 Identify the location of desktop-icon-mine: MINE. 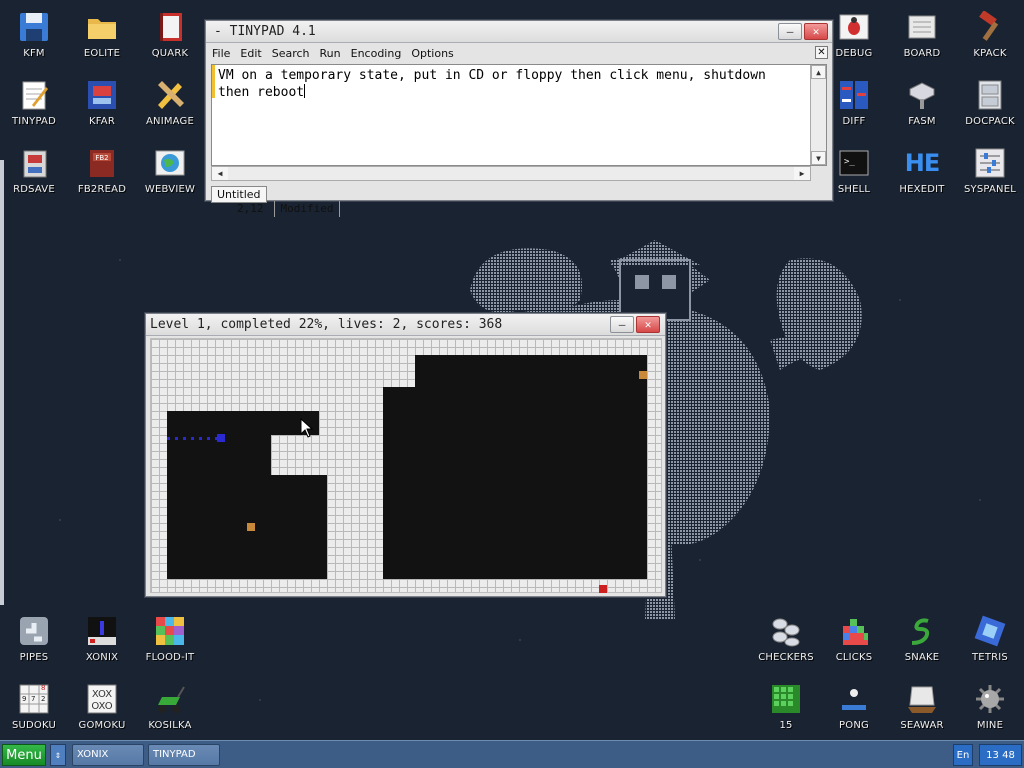
(990, 707).